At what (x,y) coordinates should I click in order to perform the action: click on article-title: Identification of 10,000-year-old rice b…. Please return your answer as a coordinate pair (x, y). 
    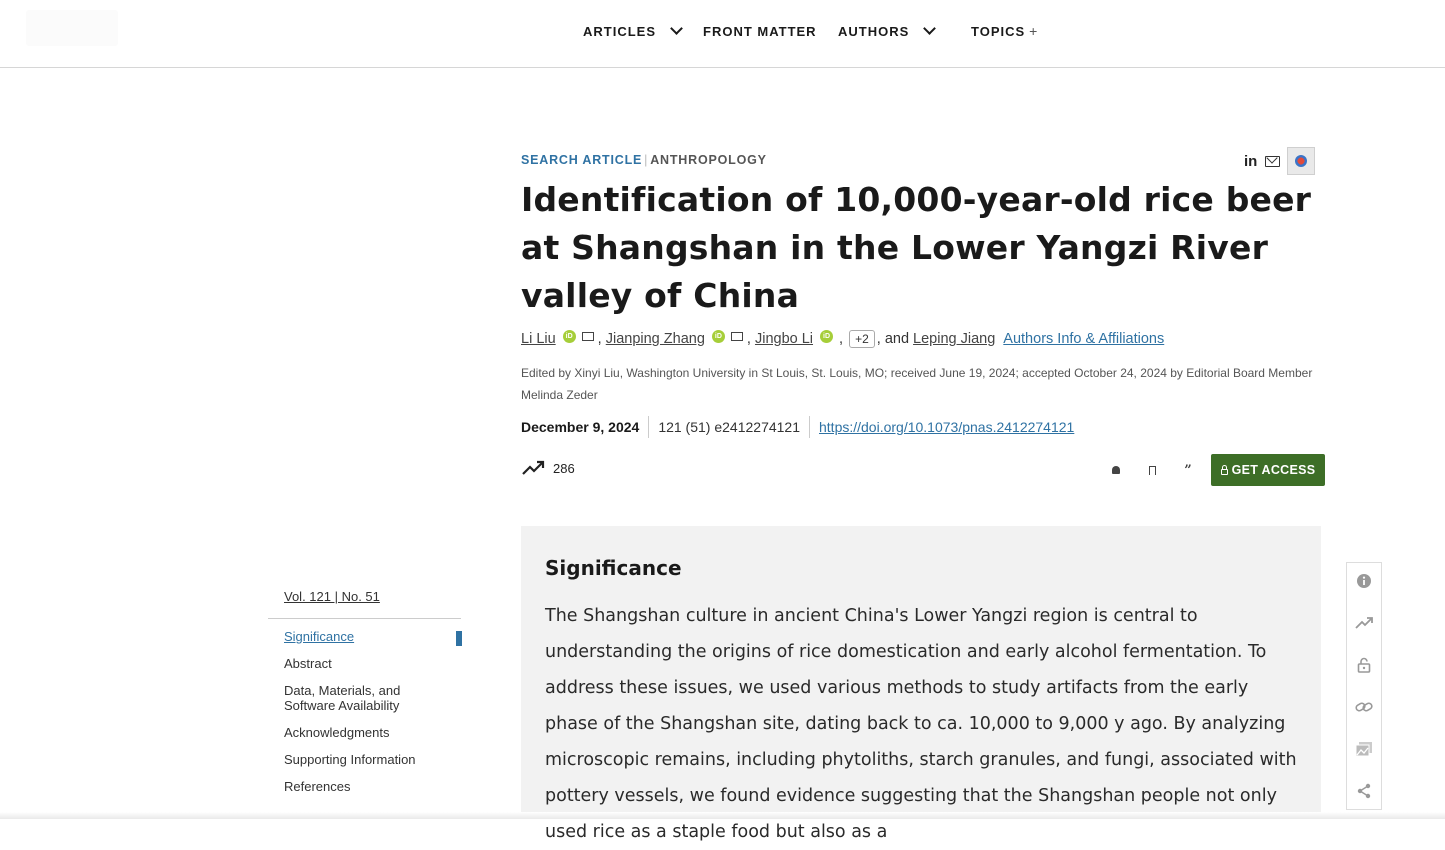
    Looking at the image, I should click on (916, 247).